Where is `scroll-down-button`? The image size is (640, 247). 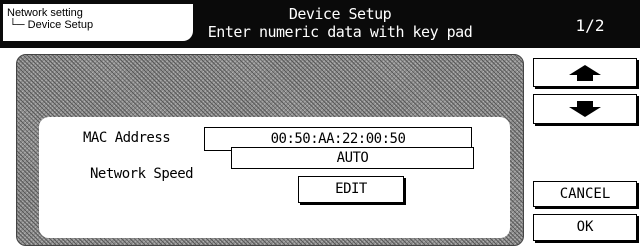 scroll-down-button is located at coordinates (585, 109).